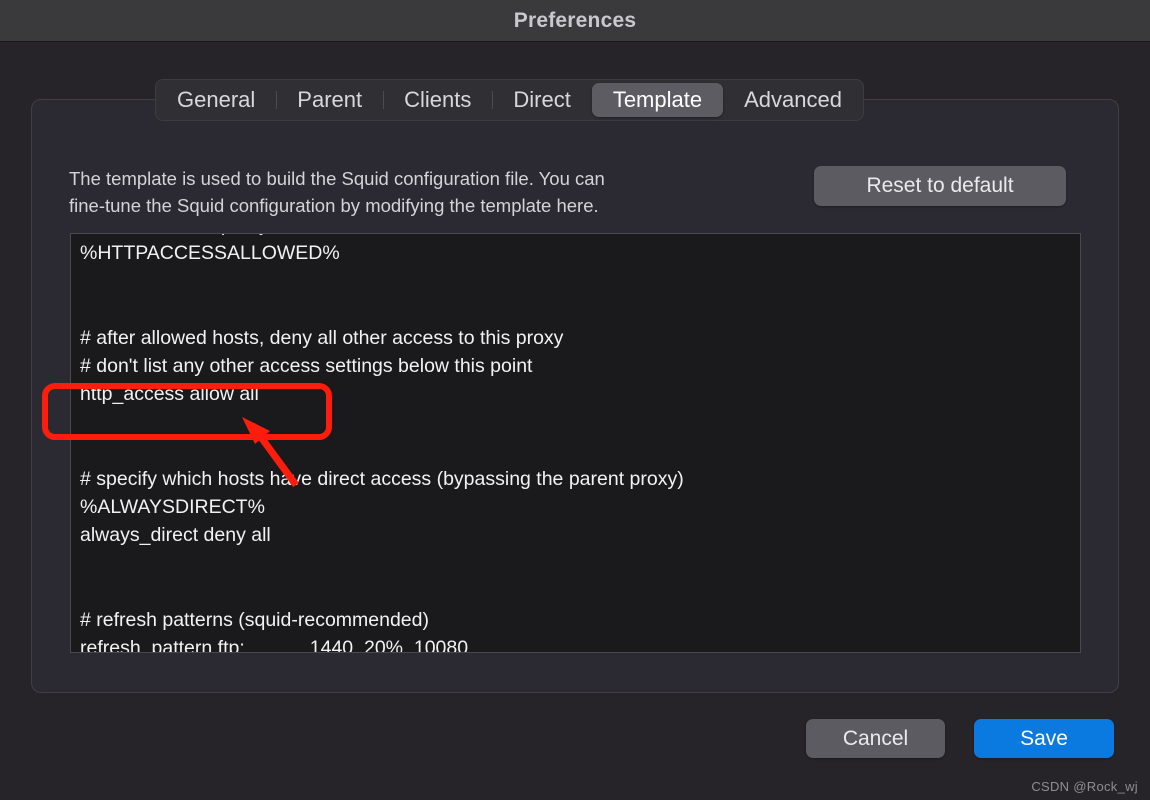  Describe the element at coordinates (329, 100) in the screenshot. I see `tab-parent: Parent` at that location.